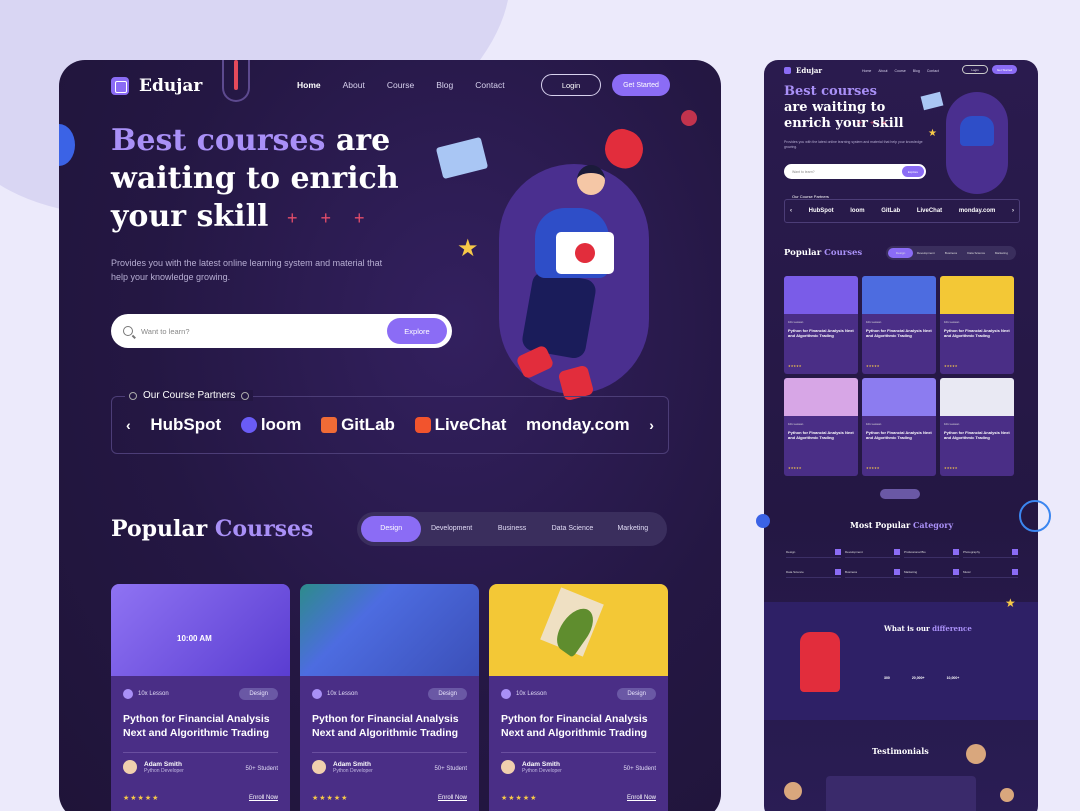 The image size is (1080, 811). Describe the element at coordinates (899, 397) in the screenshot. I see `mini-course-image` at that location.